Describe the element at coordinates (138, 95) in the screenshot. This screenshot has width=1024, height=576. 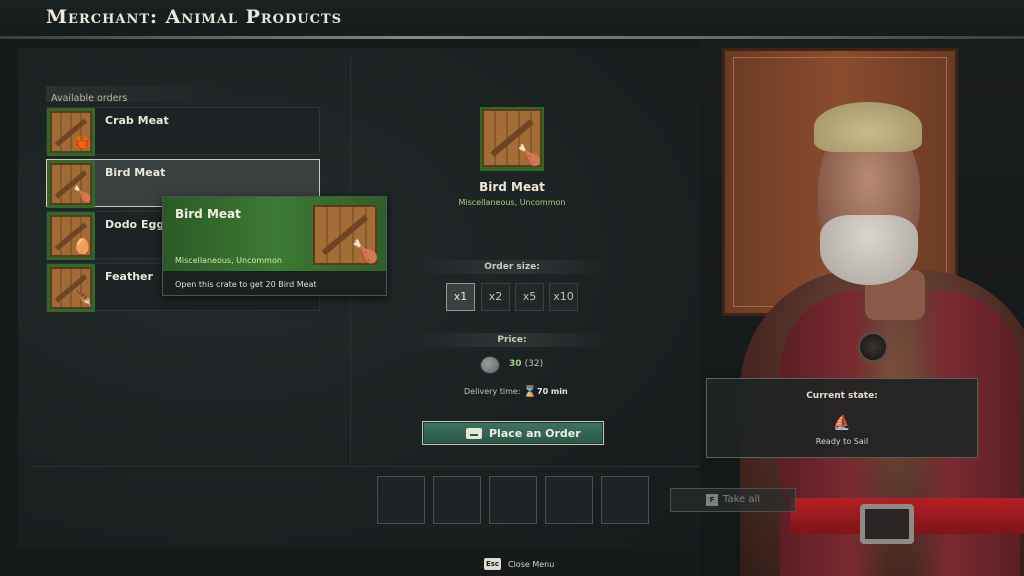
I see `available-orders-header: Available orders` at that location.